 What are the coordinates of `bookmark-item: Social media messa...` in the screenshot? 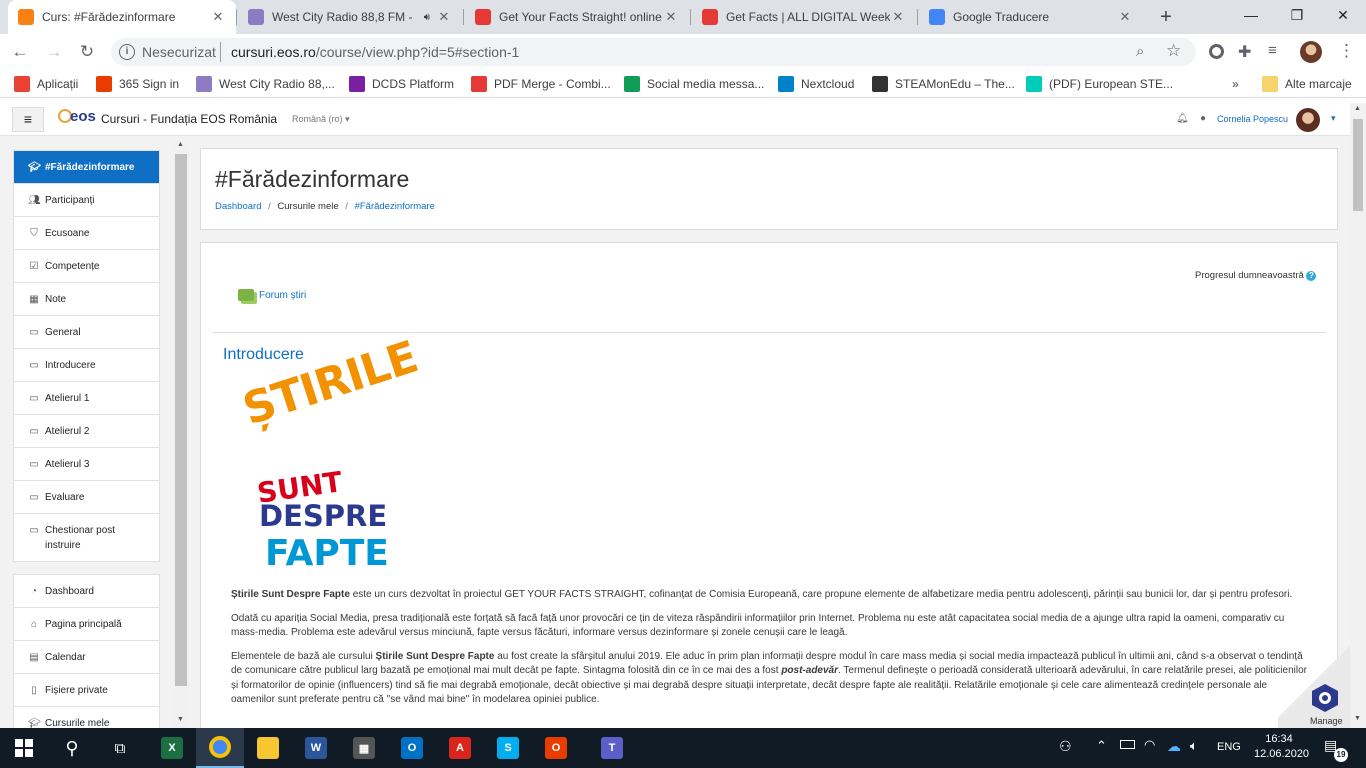 It's located at (694, 84).